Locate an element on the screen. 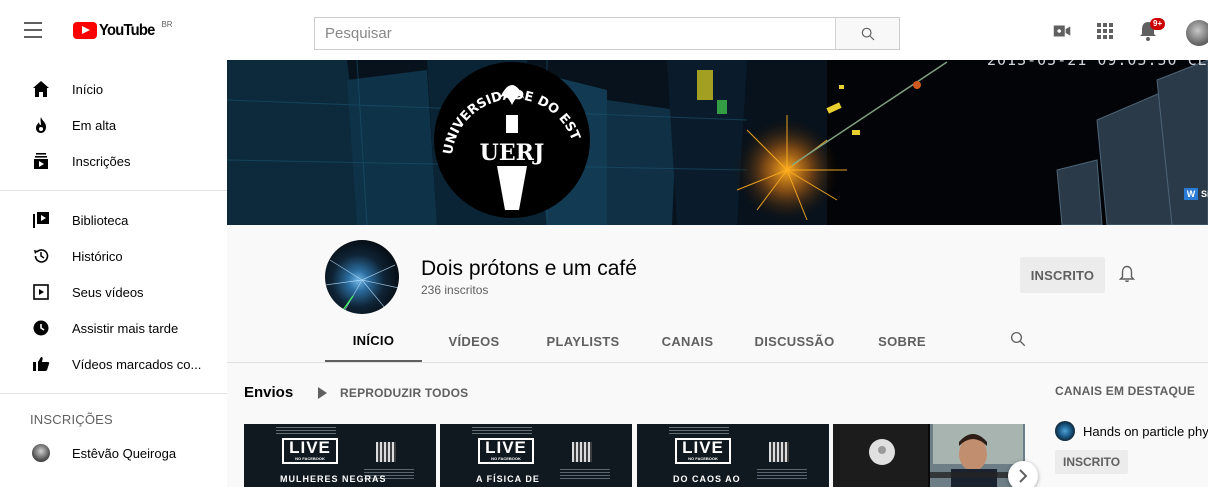 Image resolution: width=1208 pixels, height=487 pixels. tab-sobre: SOBRE is located at coordinates (902, 341).